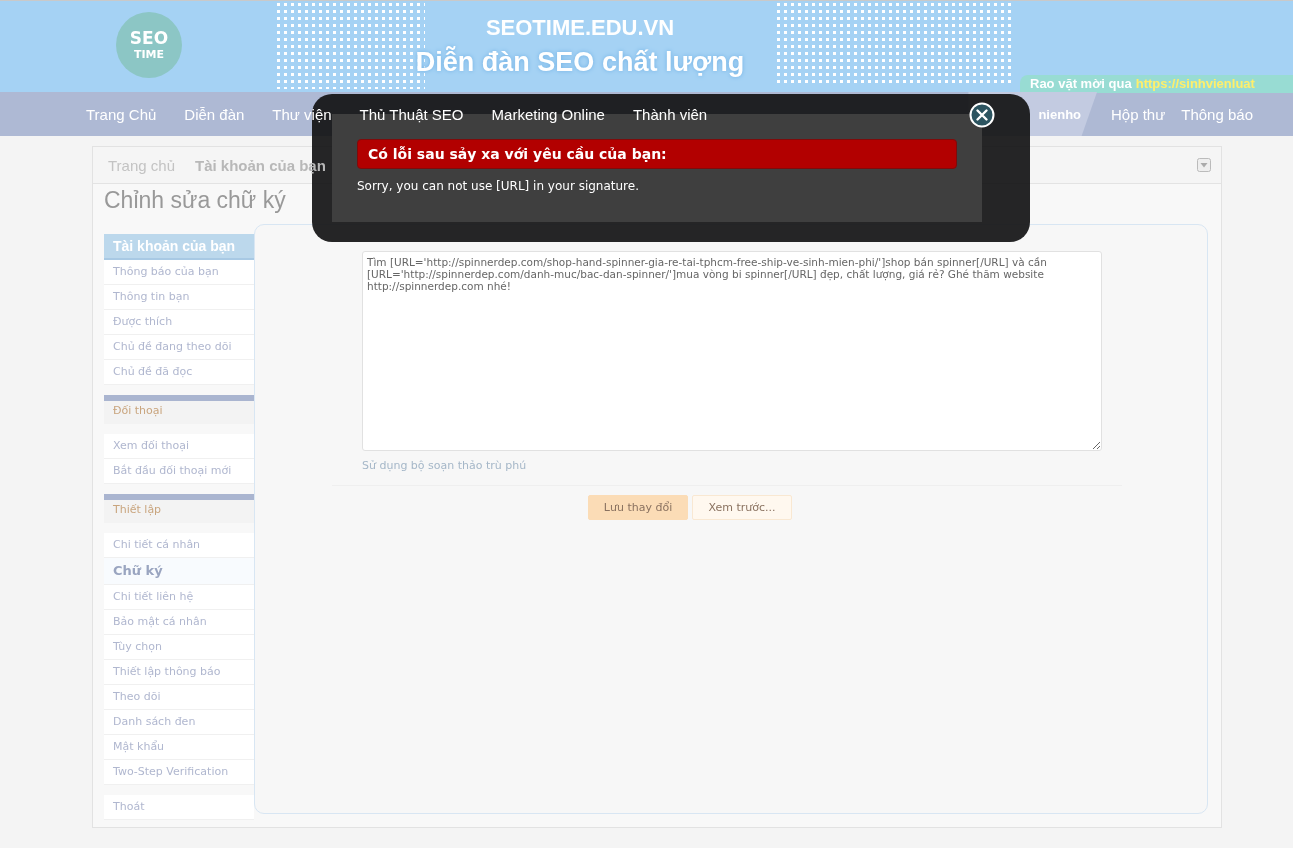  I want to click on nav-link: Marketing Online, so click(548, 114).